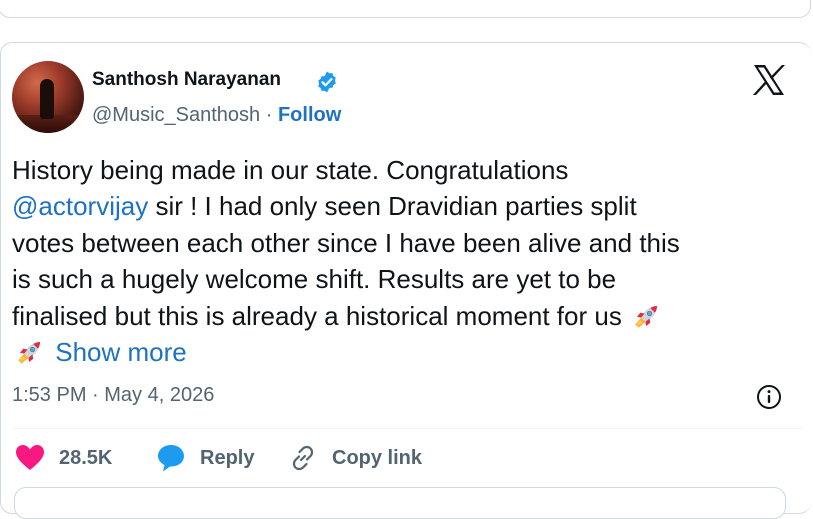 This screenshot has width=813, height=519. I want to click on mention-link: @actorvijay, so click(80, 206).